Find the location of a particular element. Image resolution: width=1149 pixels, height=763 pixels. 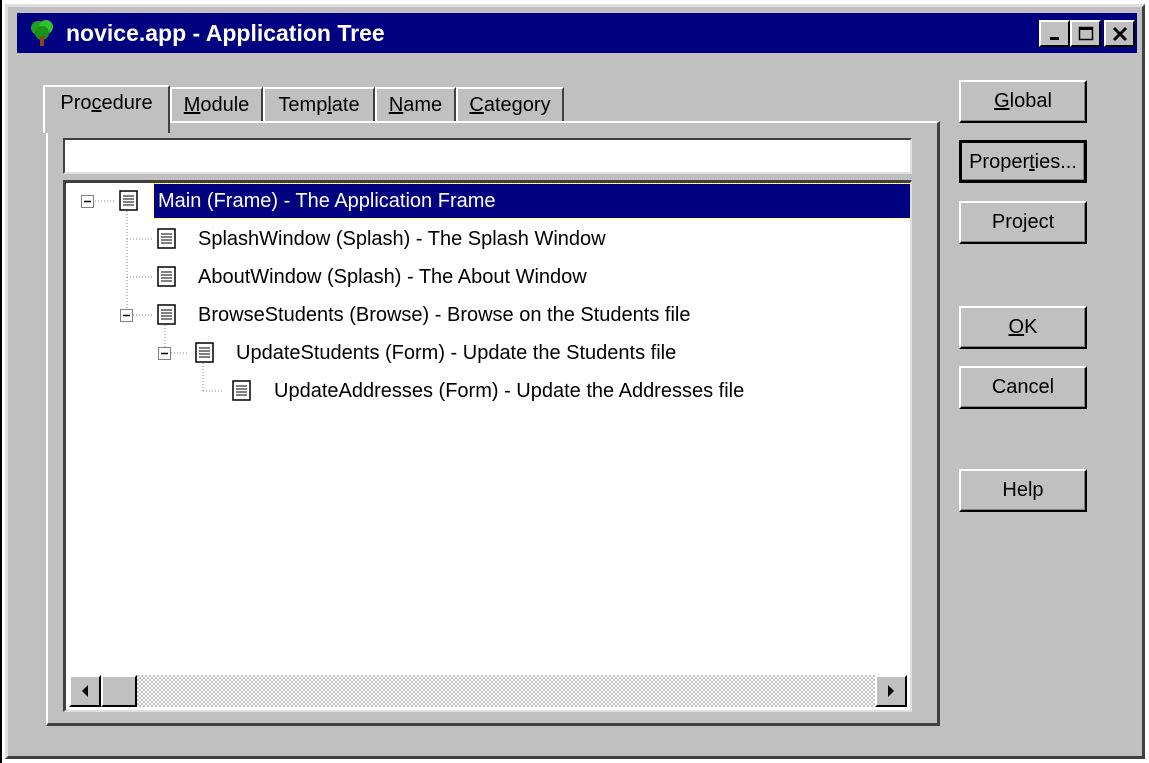

arrow-right-icon is located at coordinates (891, 691).